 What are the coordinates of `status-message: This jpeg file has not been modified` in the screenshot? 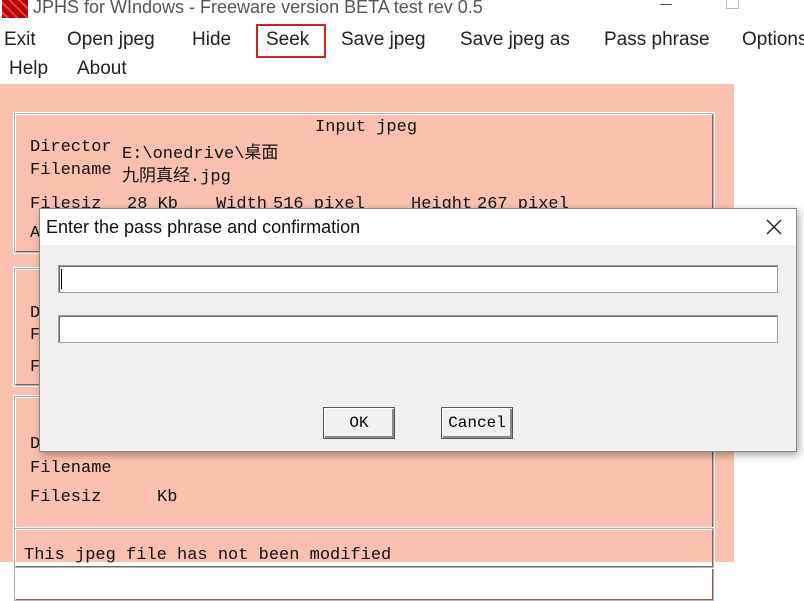 It's located at (208, 555).